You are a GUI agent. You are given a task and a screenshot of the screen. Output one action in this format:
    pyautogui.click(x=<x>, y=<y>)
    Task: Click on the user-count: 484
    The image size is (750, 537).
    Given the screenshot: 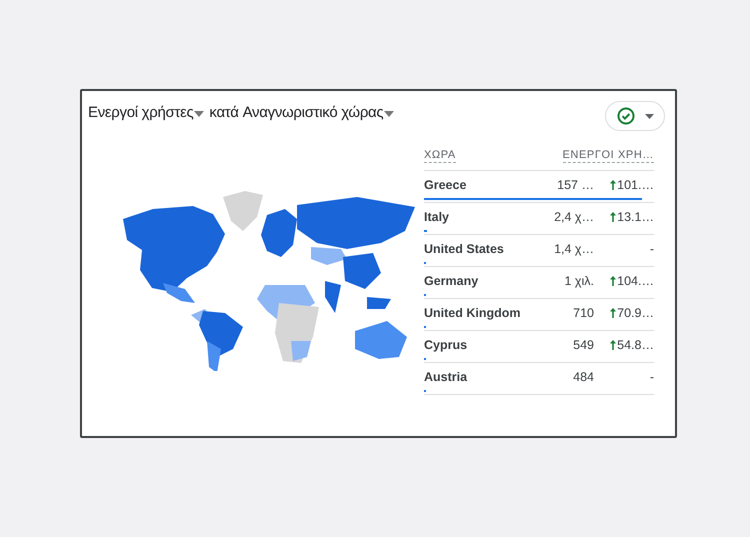 What is the action you would take?
    pyautogui.click(x=583, y=377)
    